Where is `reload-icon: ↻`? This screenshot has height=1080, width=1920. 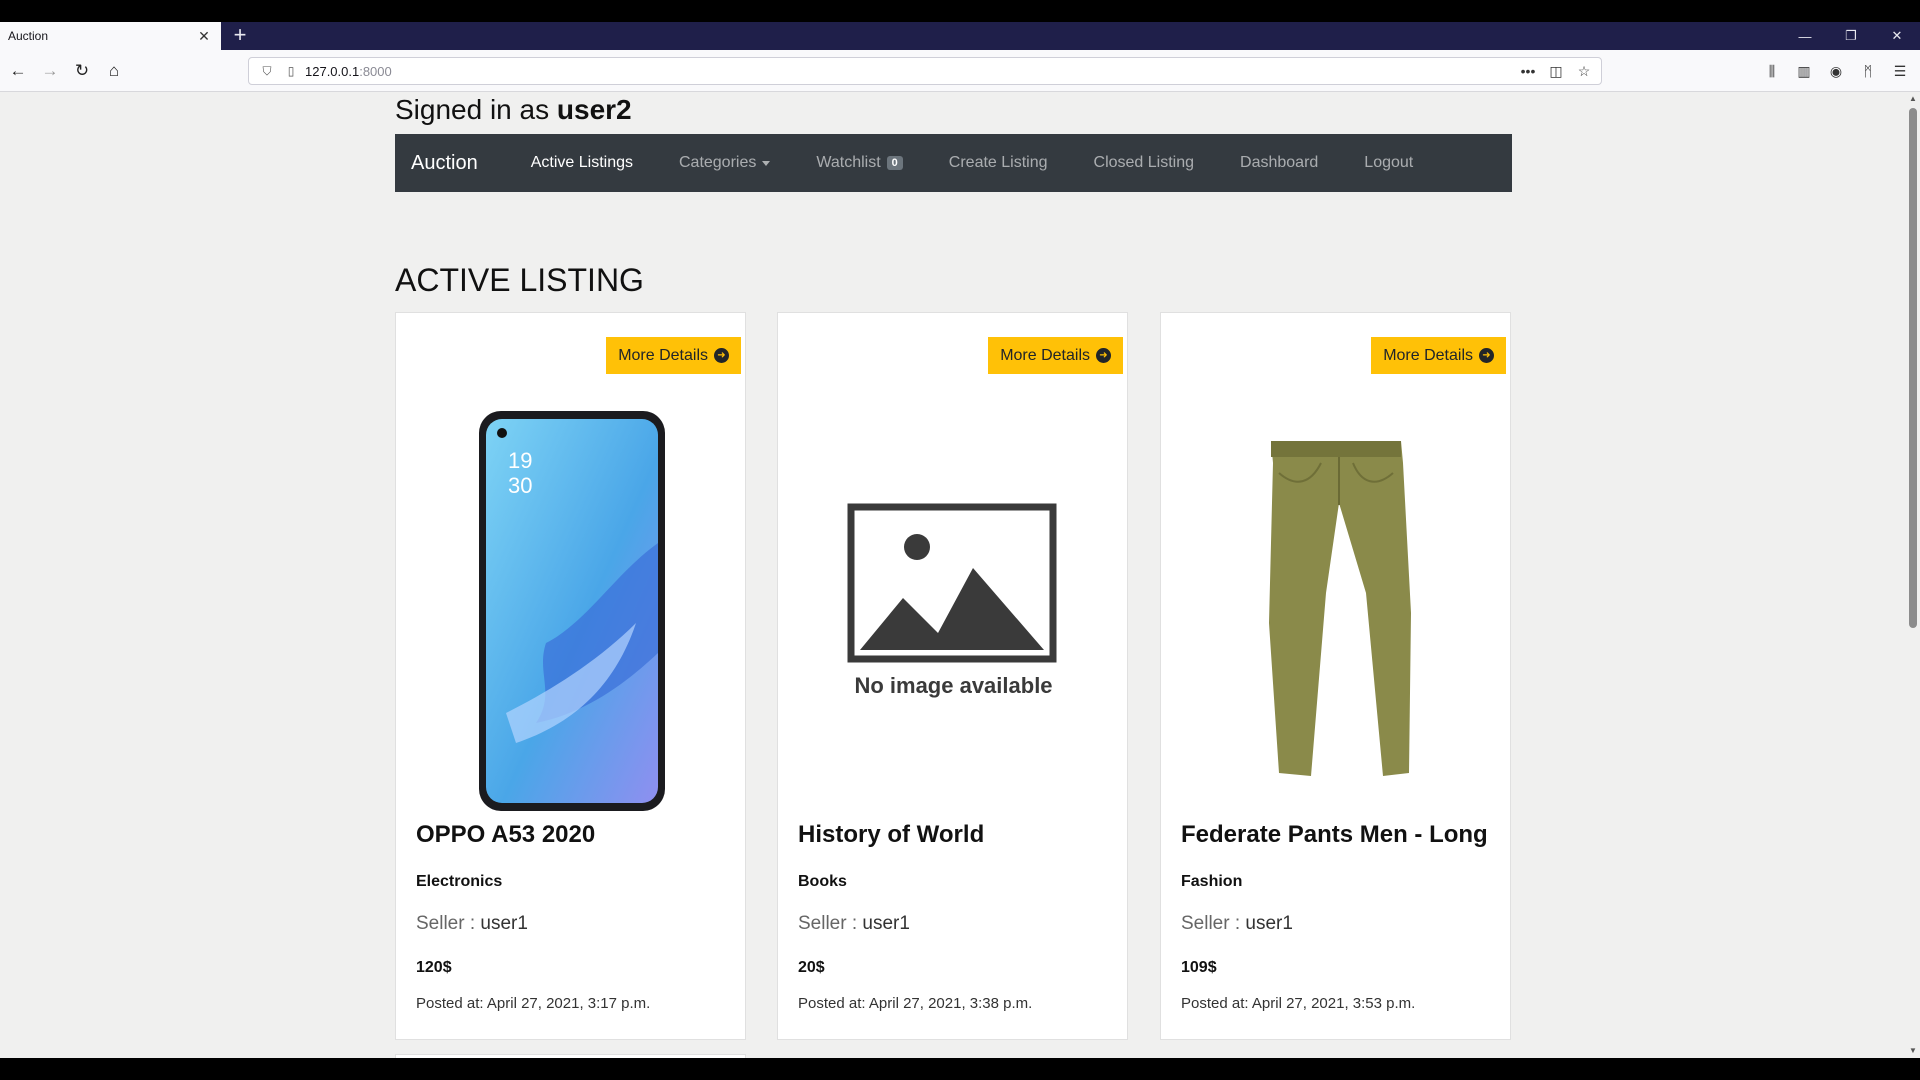 reload-icon: ↻ is located at coordinates (82, 71).